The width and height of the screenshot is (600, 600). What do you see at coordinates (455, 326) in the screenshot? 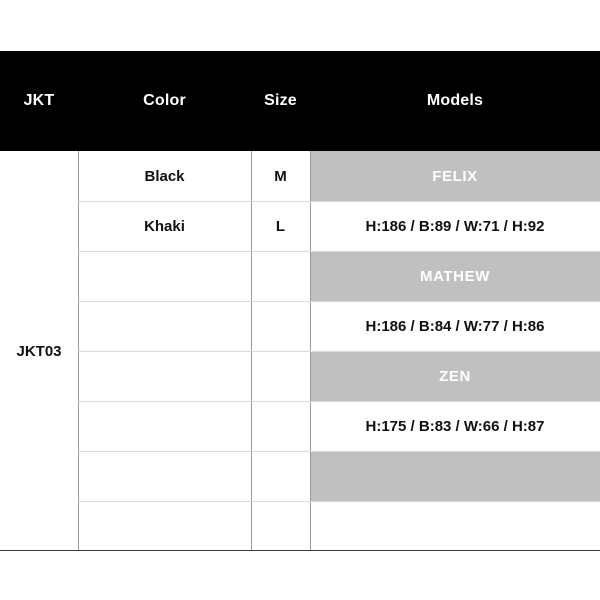
I see `cell-model: H:186 / B:84 / W:77 / H:86` at bounding box center [455, 326].